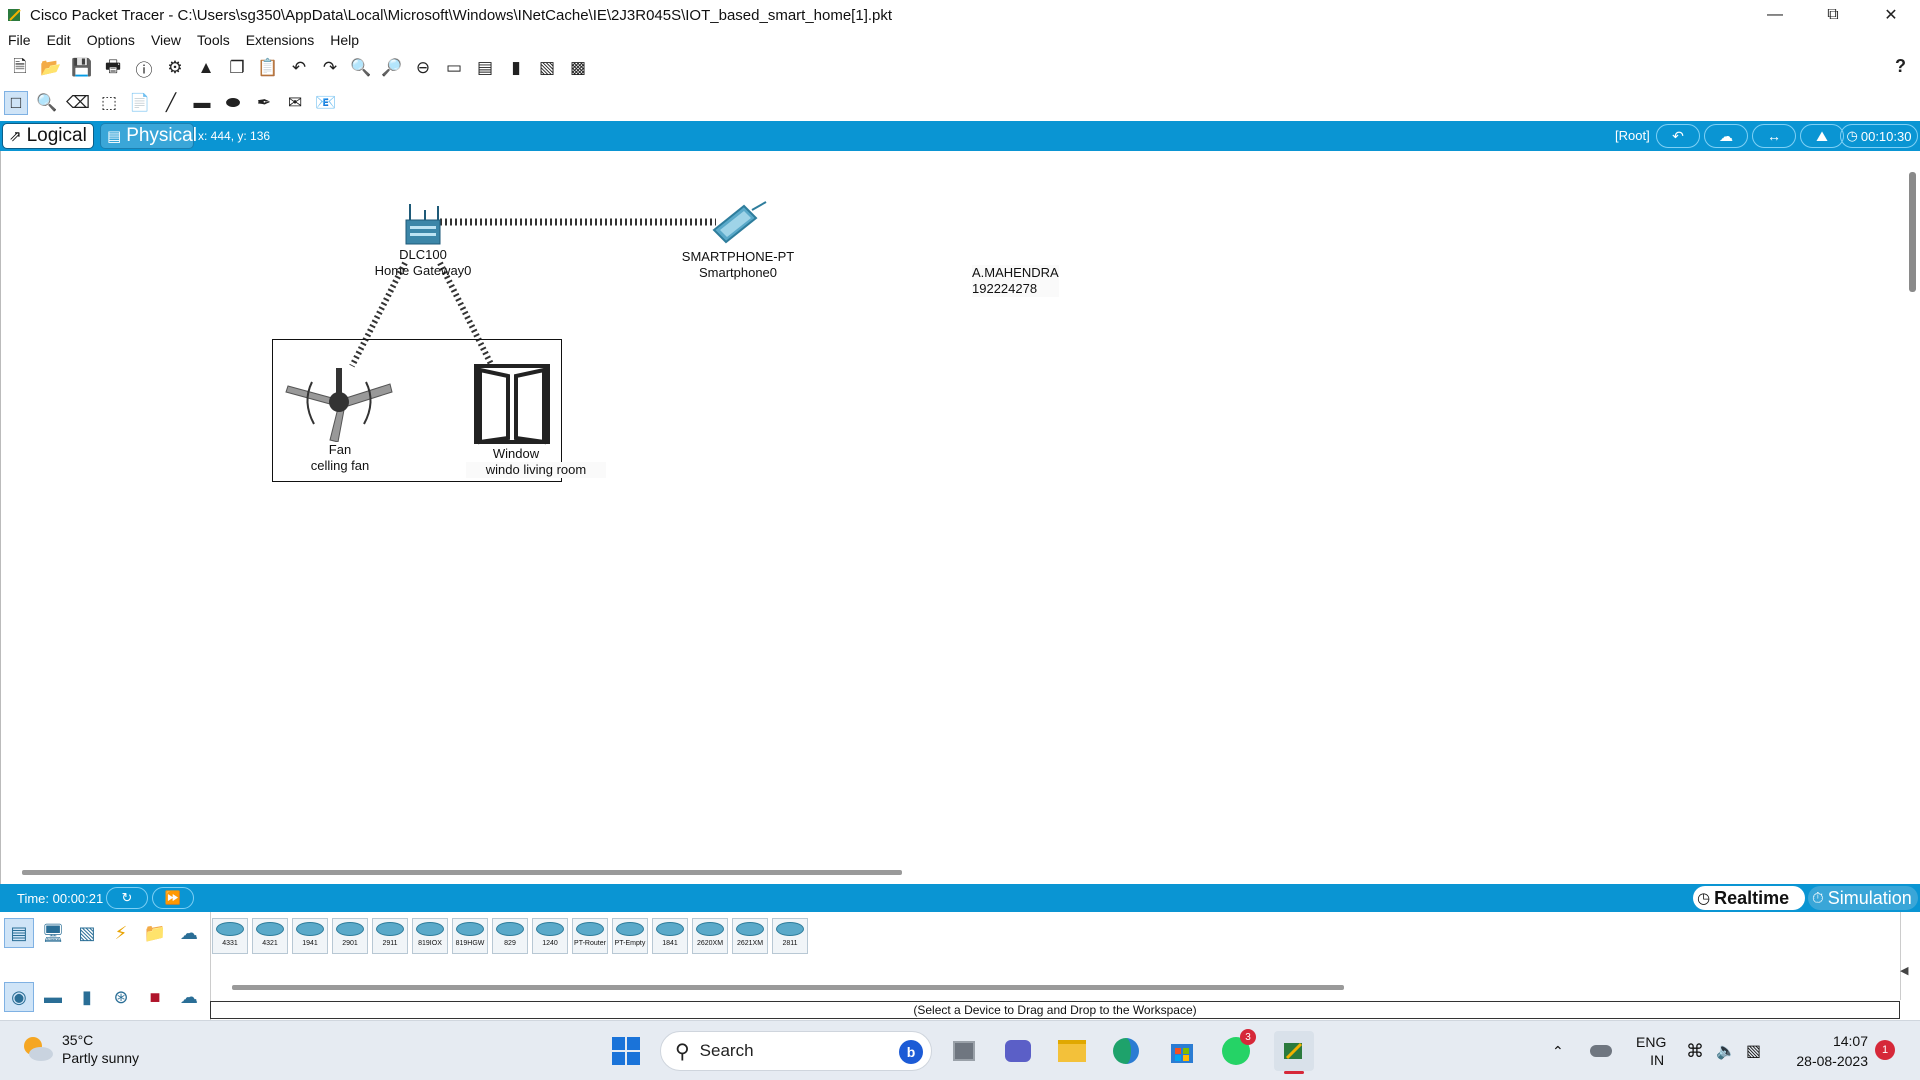  I want to click on root-breadcrumb: [Root], so click(1632, 135).